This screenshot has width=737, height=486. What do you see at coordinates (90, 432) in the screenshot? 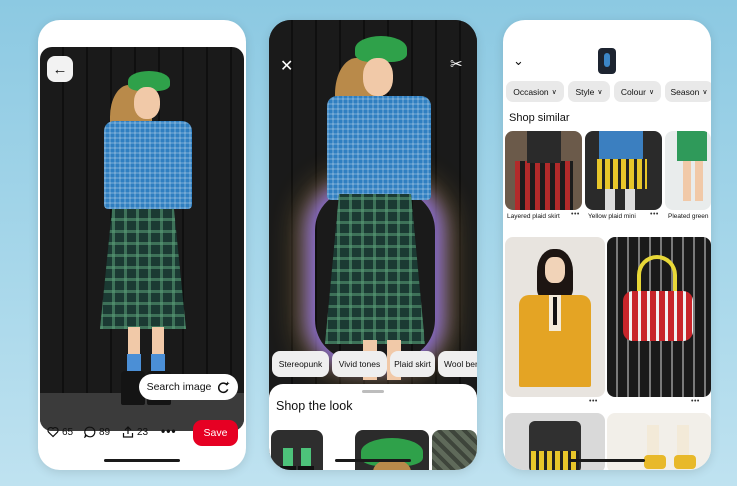
I see `comment-icon` at bounding box center [90, 432].